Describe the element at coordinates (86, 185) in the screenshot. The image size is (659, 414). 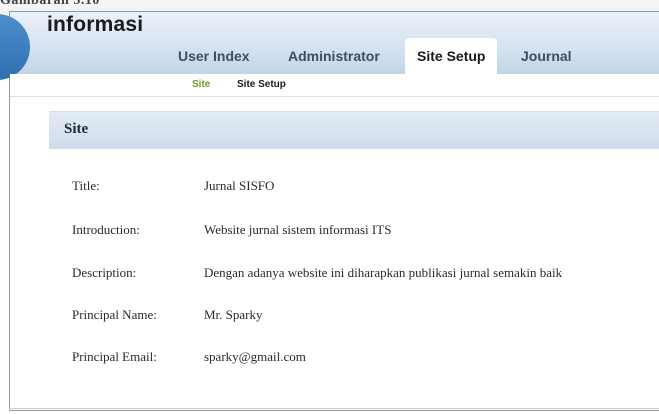
I see `field-label-title: Title:` at that location.